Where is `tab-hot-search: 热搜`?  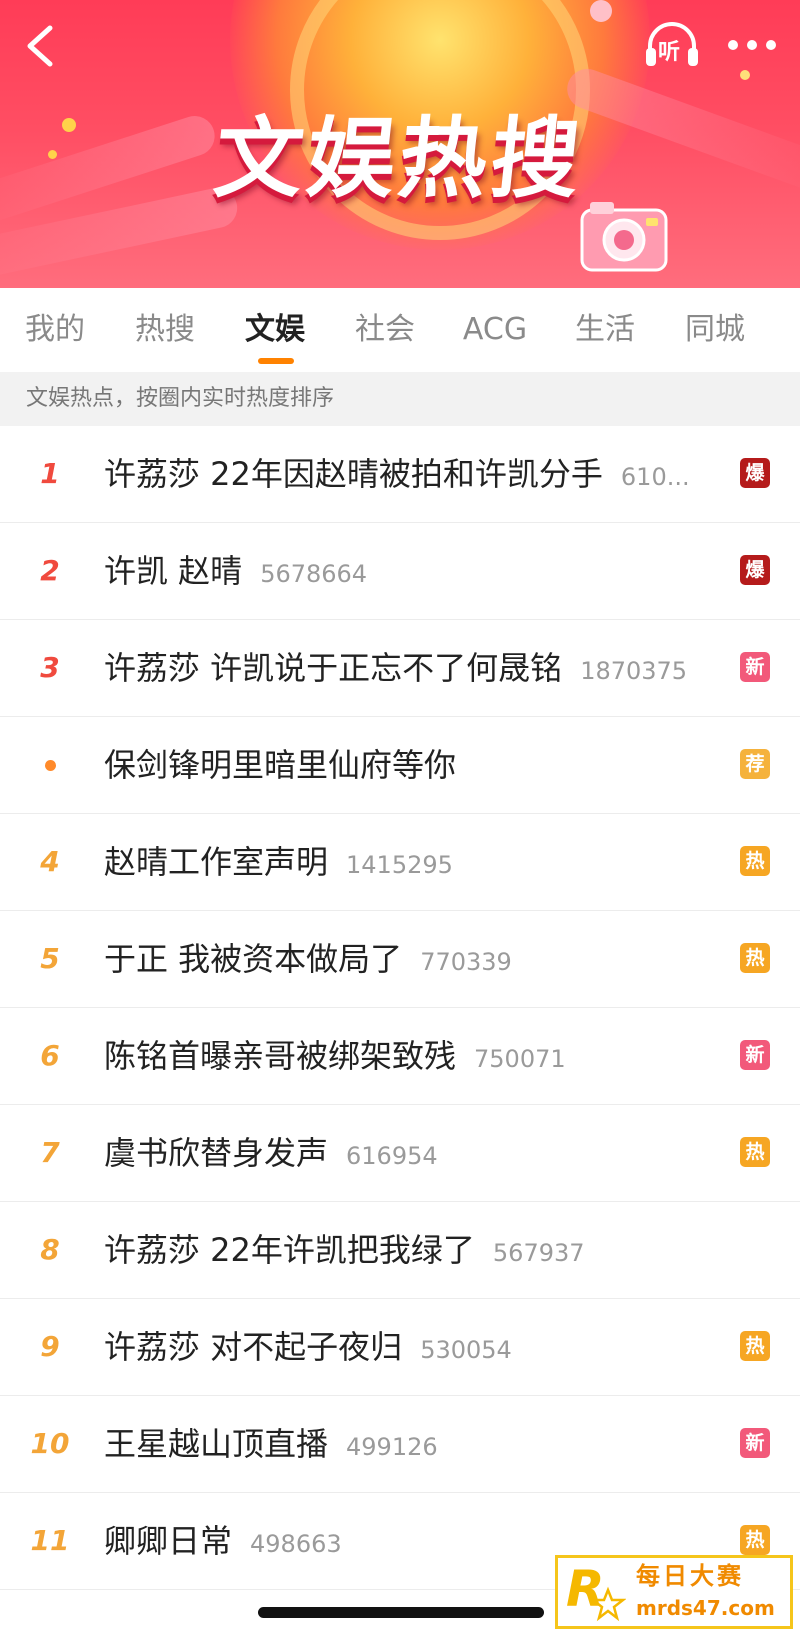 tab-hot-search: 热搜 is located at coordinates (165, 330).